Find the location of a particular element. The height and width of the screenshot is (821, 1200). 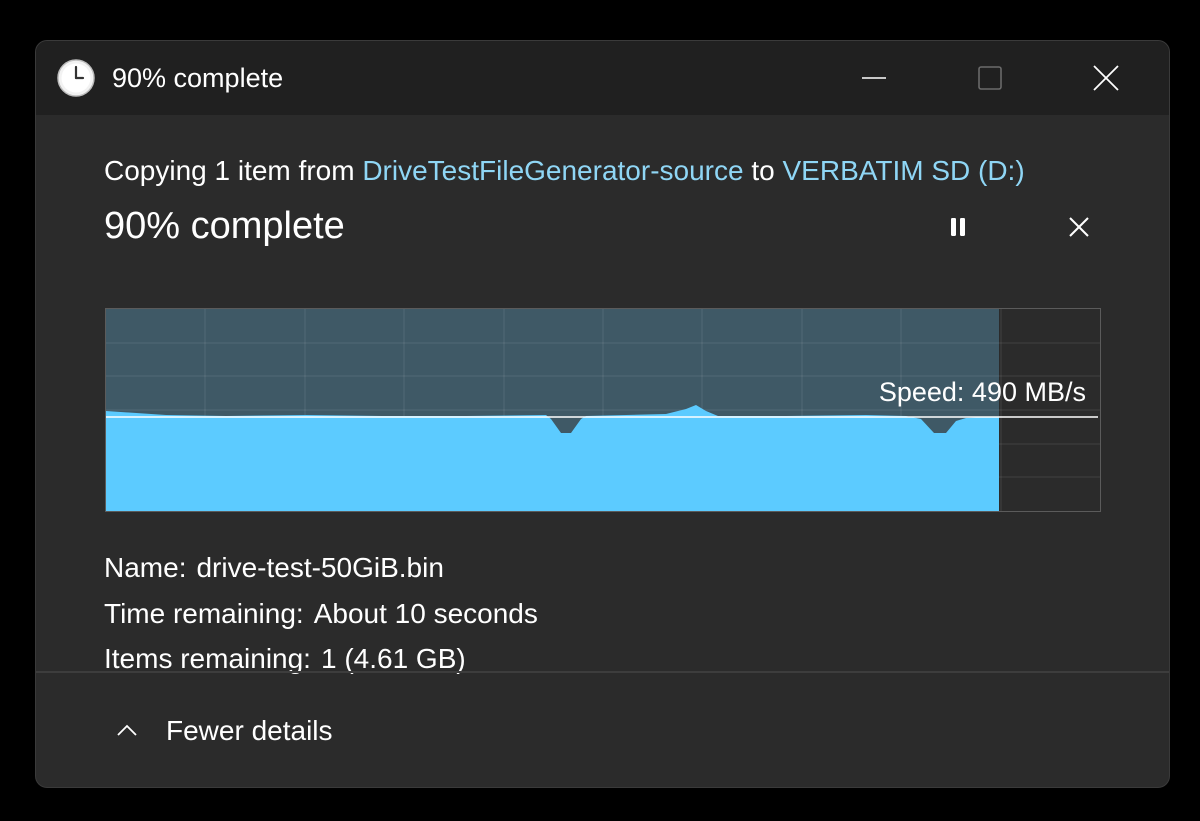

fewer-details-button: Fewer details is located at coordinates (222, 731).